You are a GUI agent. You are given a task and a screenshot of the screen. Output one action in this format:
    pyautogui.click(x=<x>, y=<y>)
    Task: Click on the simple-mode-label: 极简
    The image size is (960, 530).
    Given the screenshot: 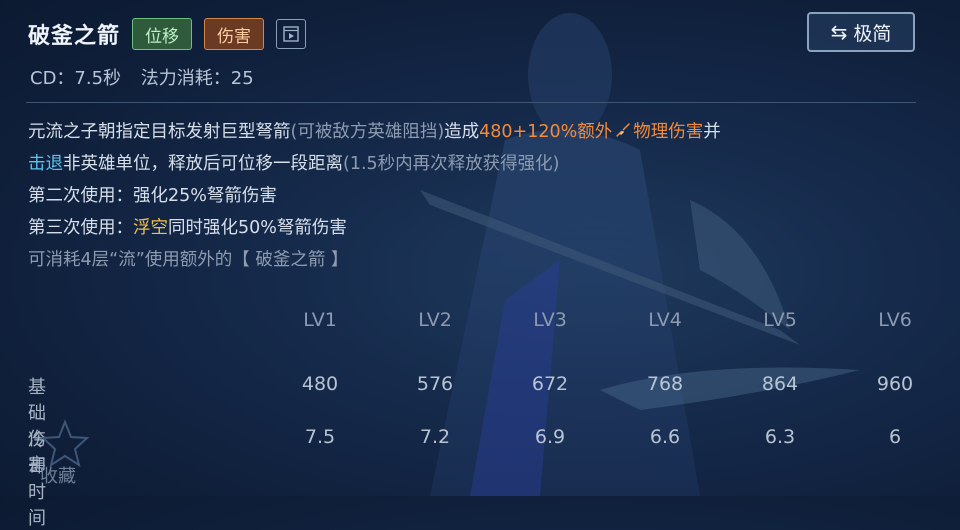 What is the action you would take?
    pyautogui.click(x=872, y=33)
    